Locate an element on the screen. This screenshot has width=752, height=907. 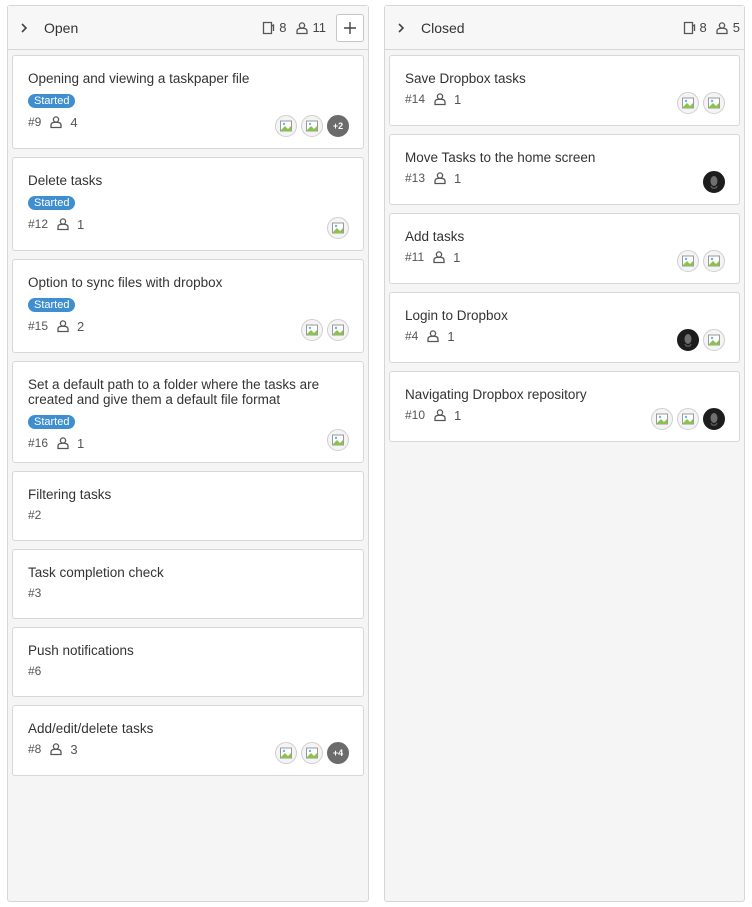
card-title: Opening and viewing a taskpaper file is located at coordinates (188, 78).